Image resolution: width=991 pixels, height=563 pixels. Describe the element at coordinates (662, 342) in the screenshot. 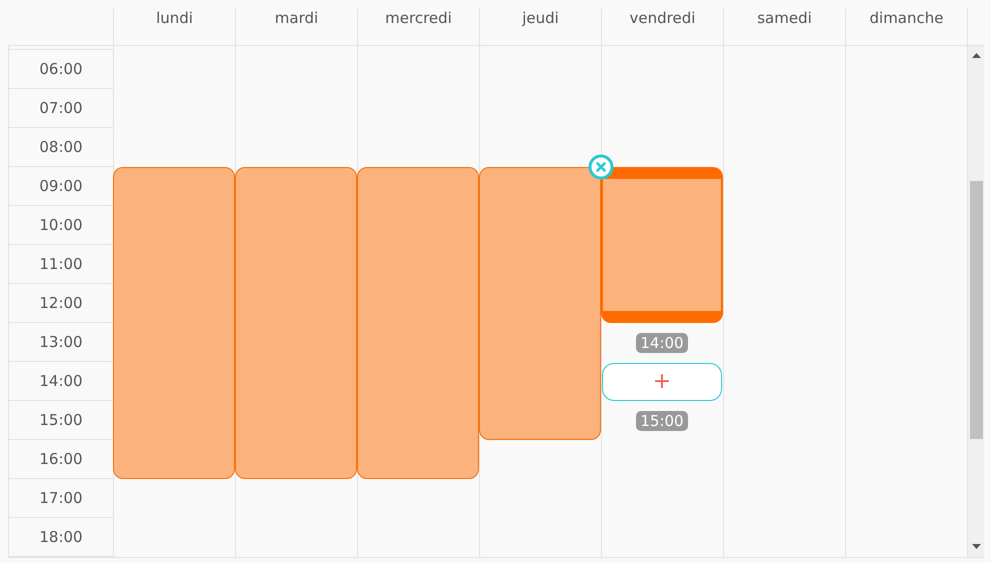

I see `time-tag: 14:00` at that location.